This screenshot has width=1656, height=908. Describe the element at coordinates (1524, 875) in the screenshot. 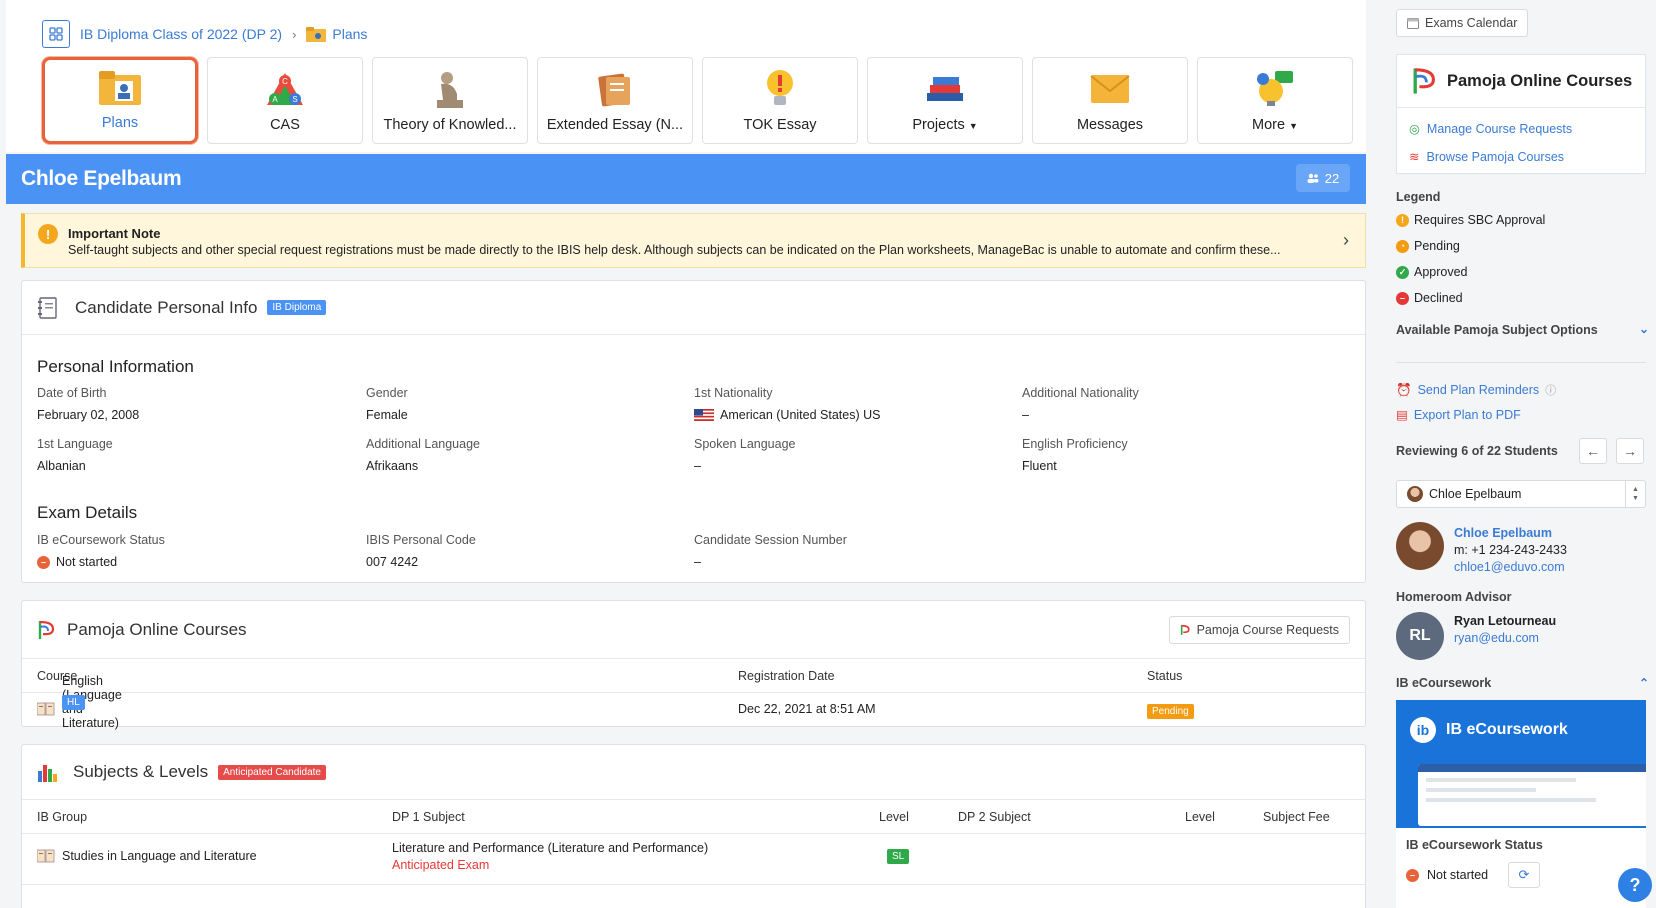

I see `refresh-button: ⟳` at that location.